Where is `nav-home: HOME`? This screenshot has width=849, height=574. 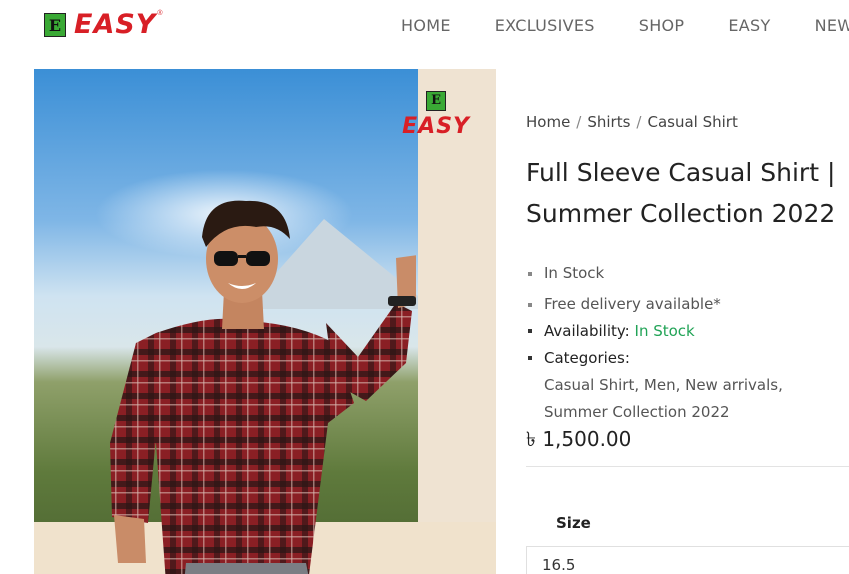 nav-home: HOME is located at coordinates (426, 25).